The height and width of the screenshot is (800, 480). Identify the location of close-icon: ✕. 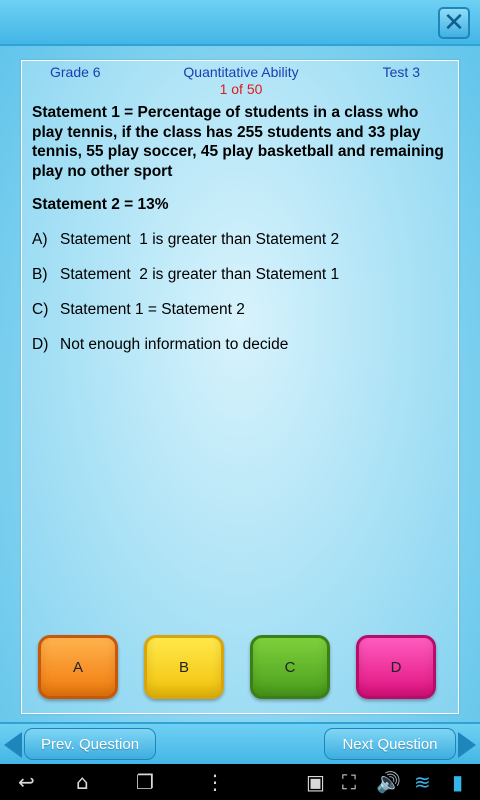
(454, 23).